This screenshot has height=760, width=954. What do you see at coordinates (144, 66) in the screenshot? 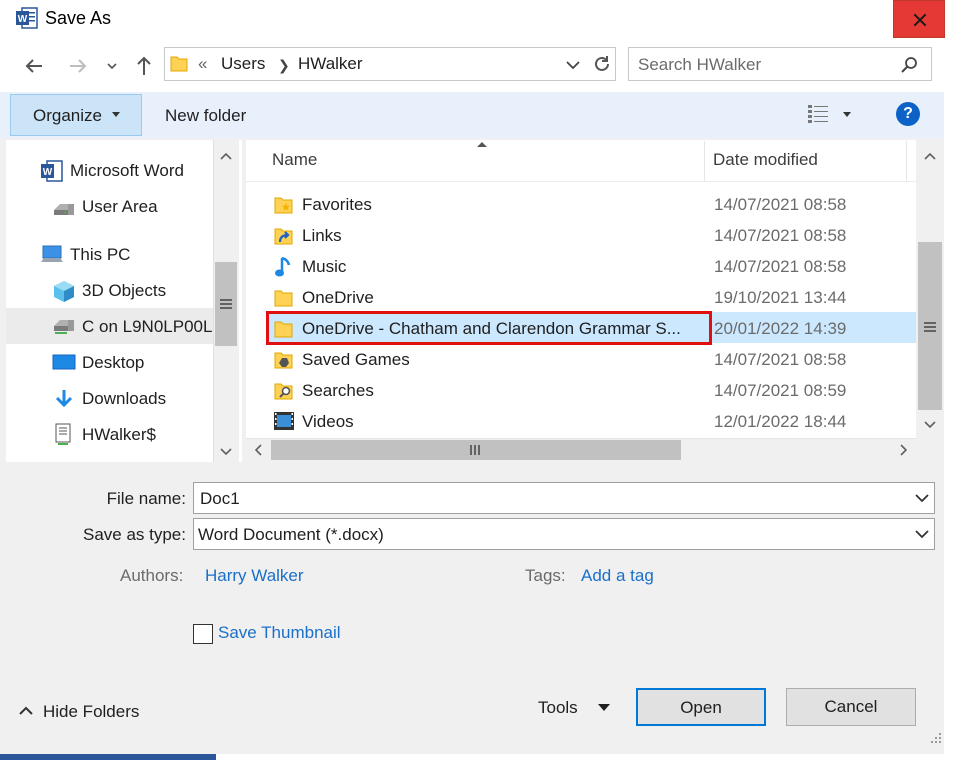
I see `up-arrow-icon` at bounding box center [144, 66].